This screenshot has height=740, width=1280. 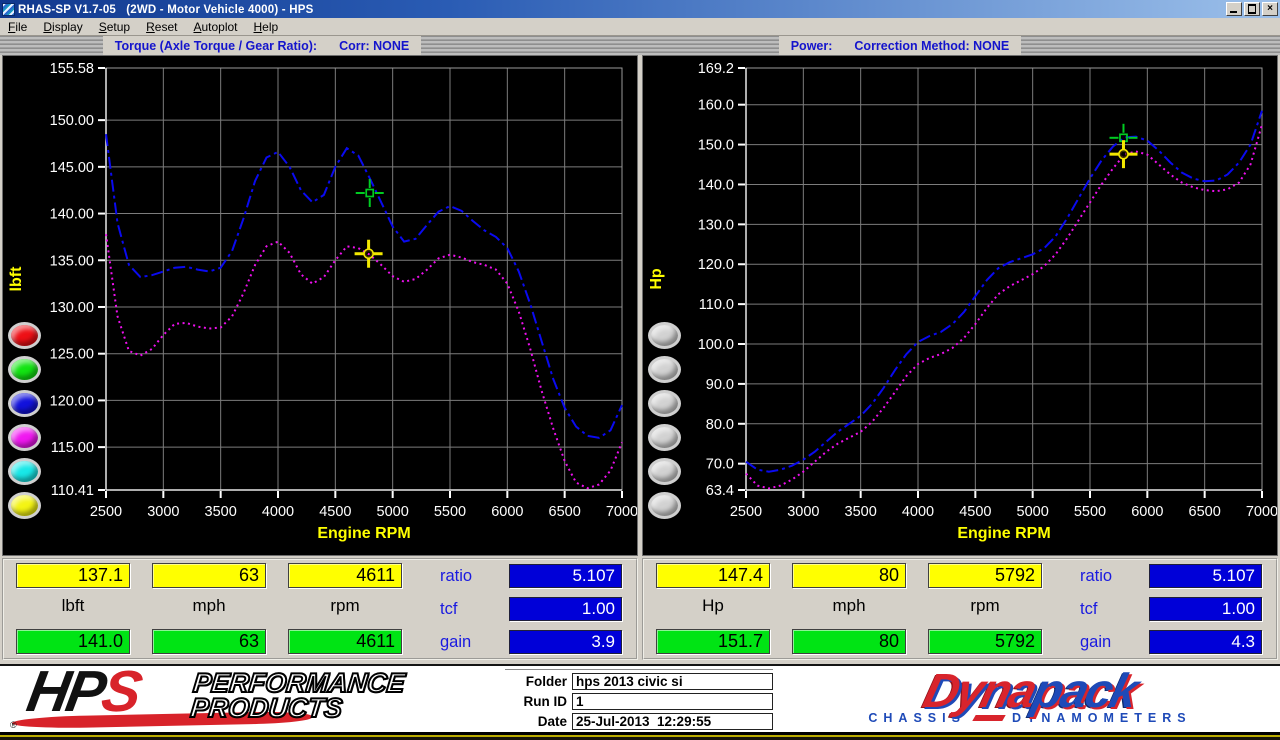 I want to click on run-info-fields: Folder Run ID Date, so click(x=639, y=701).